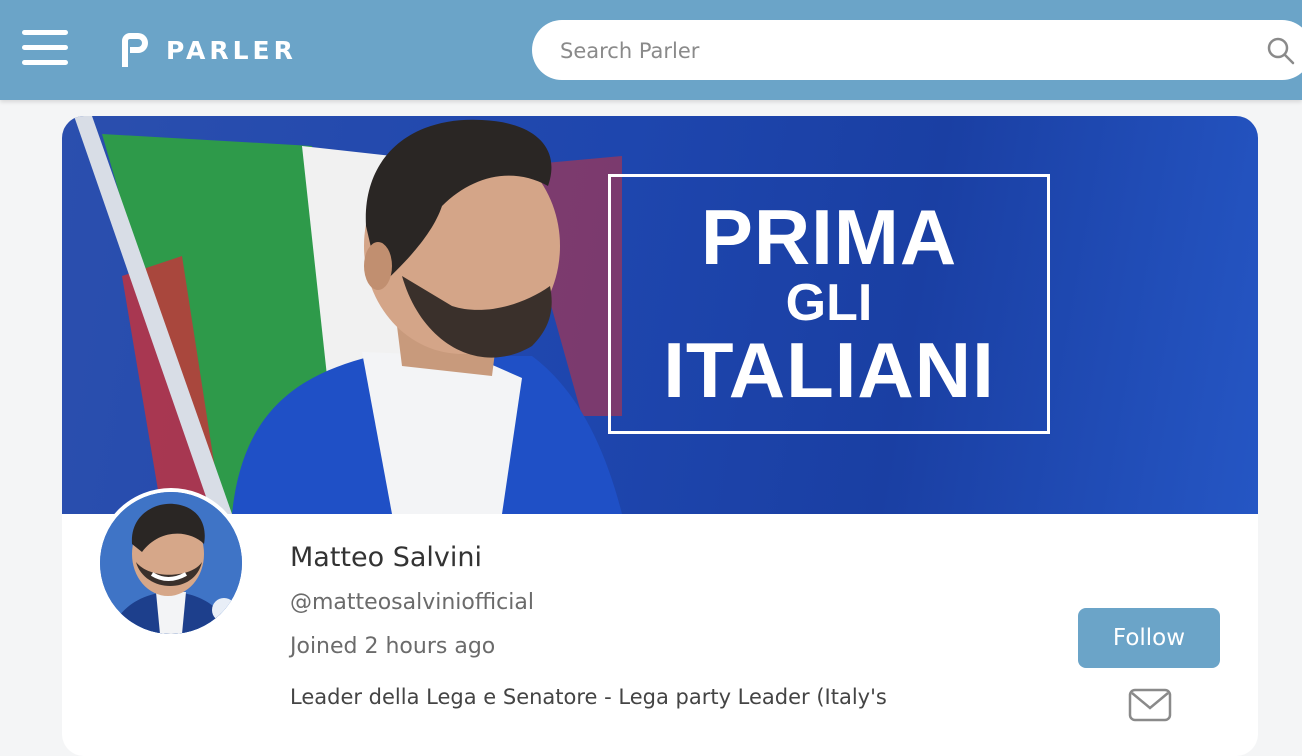 The width and height of the screenshot is (1302, 756). What do you see at coordinates (829, 237) in the screenshot?
I see `slogan-line-1: PRIMA` at bounding box center [829, 237].